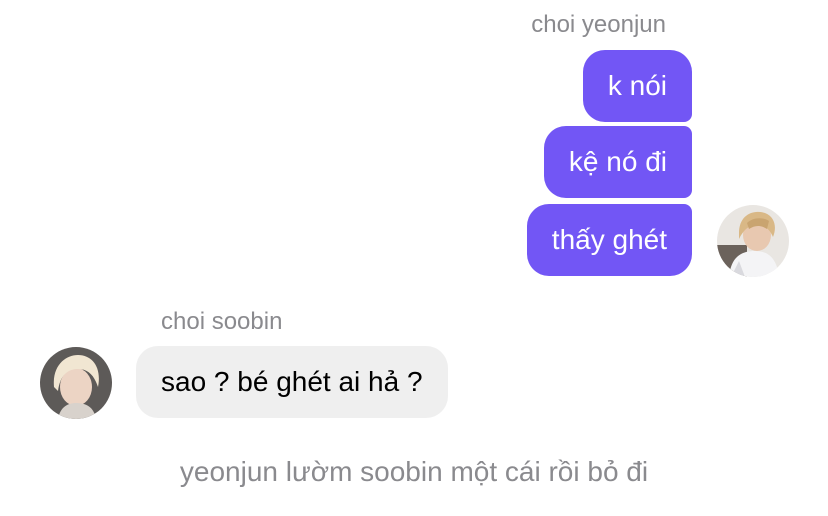 This screenshot has height=516, width=828. I want to click on message-text: thấy ghét, so click(609, 239).